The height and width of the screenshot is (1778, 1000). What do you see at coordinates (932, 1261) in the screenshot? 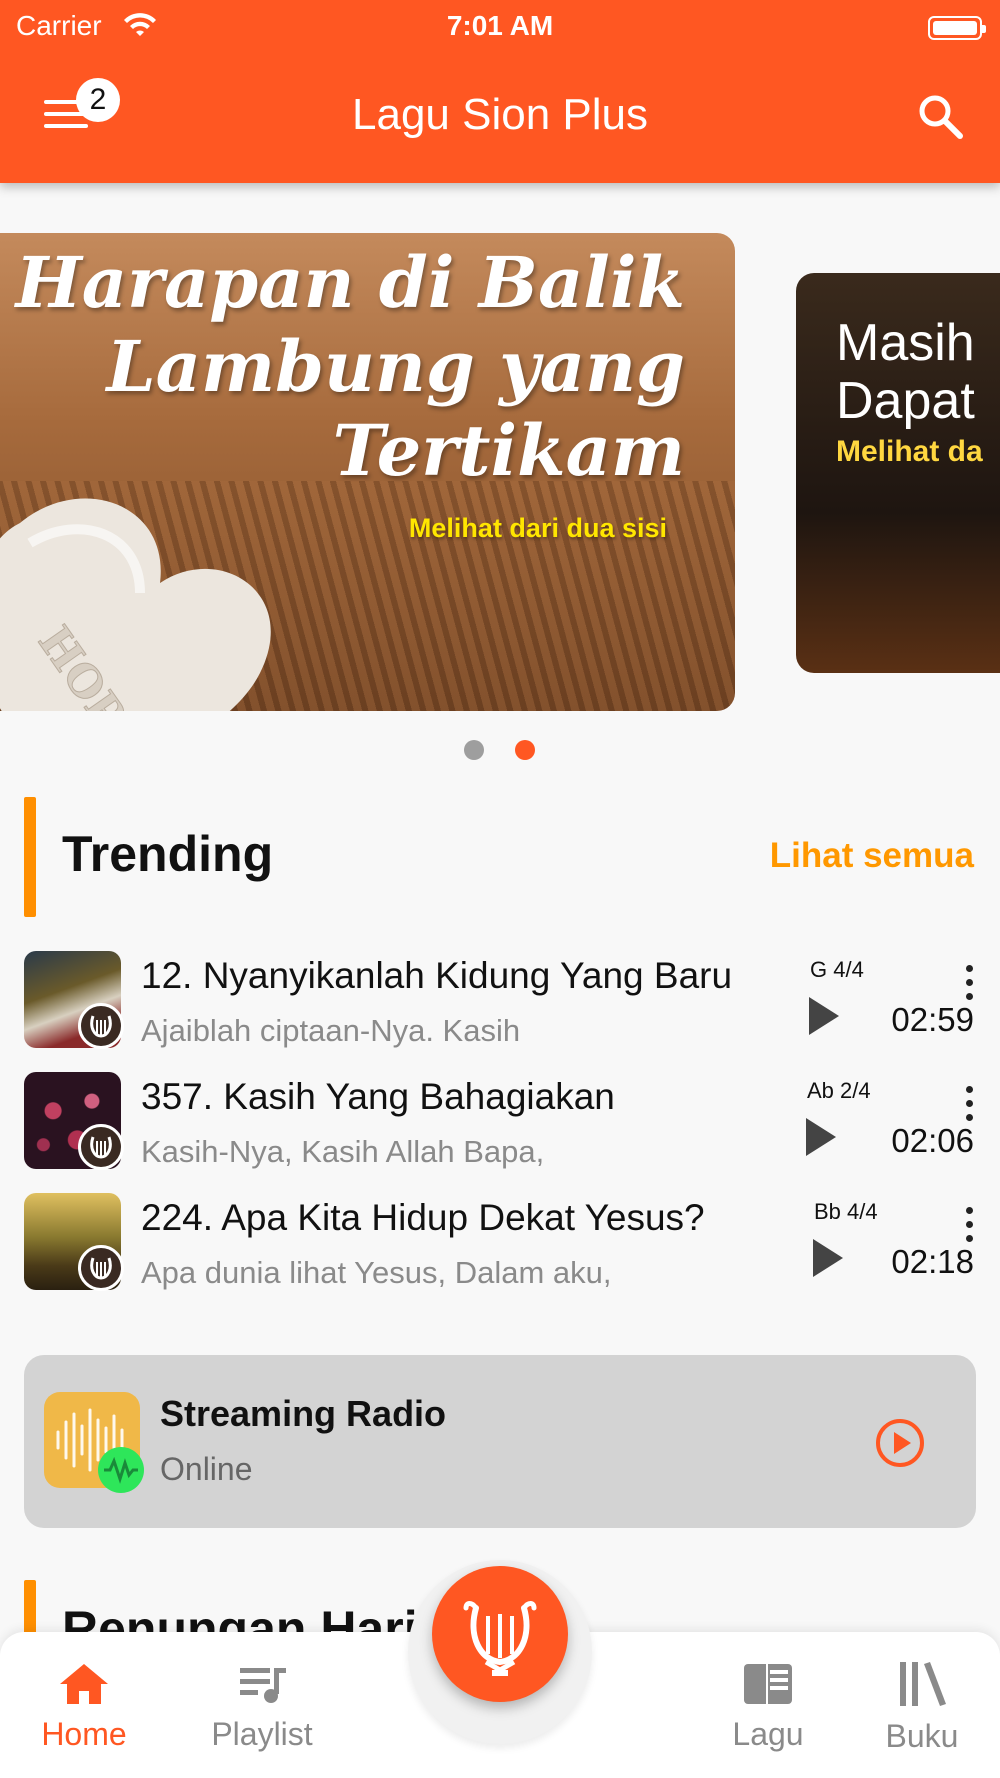
I see `song-duration: 02:18` at bounding box center [932, 1261].